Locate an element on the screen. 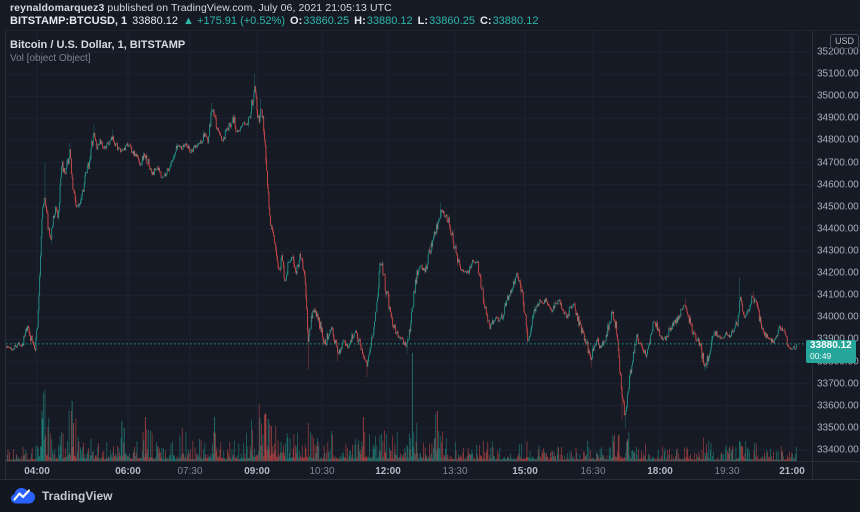 Image resolution: width=860 pixels, height=512 pixels. close-label: C: is located at coordinates (485, 21).